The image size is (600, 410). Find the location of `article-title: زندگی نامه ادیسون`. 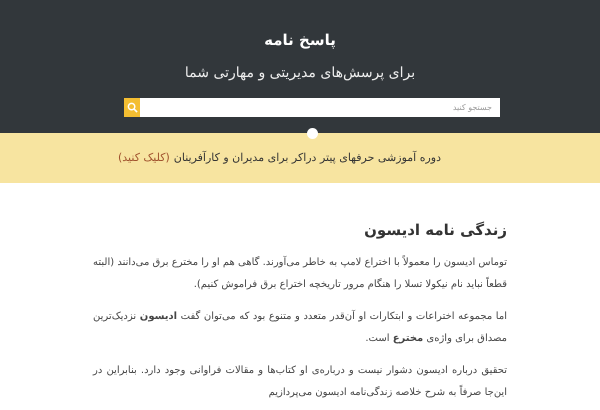

article-title: زندگی نامه ادیسون is located at coordinates (435, 230).